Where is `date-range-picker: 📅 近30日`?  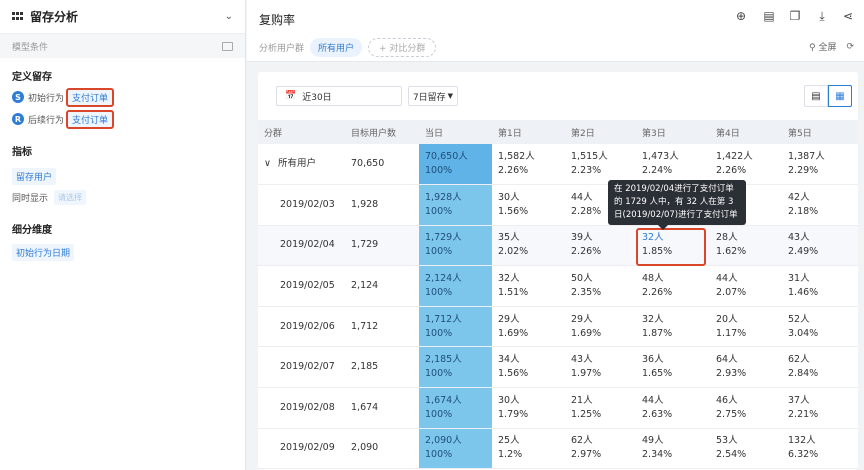 date-range-picker: 📅 近30日 is located at coordinates (339, 96).